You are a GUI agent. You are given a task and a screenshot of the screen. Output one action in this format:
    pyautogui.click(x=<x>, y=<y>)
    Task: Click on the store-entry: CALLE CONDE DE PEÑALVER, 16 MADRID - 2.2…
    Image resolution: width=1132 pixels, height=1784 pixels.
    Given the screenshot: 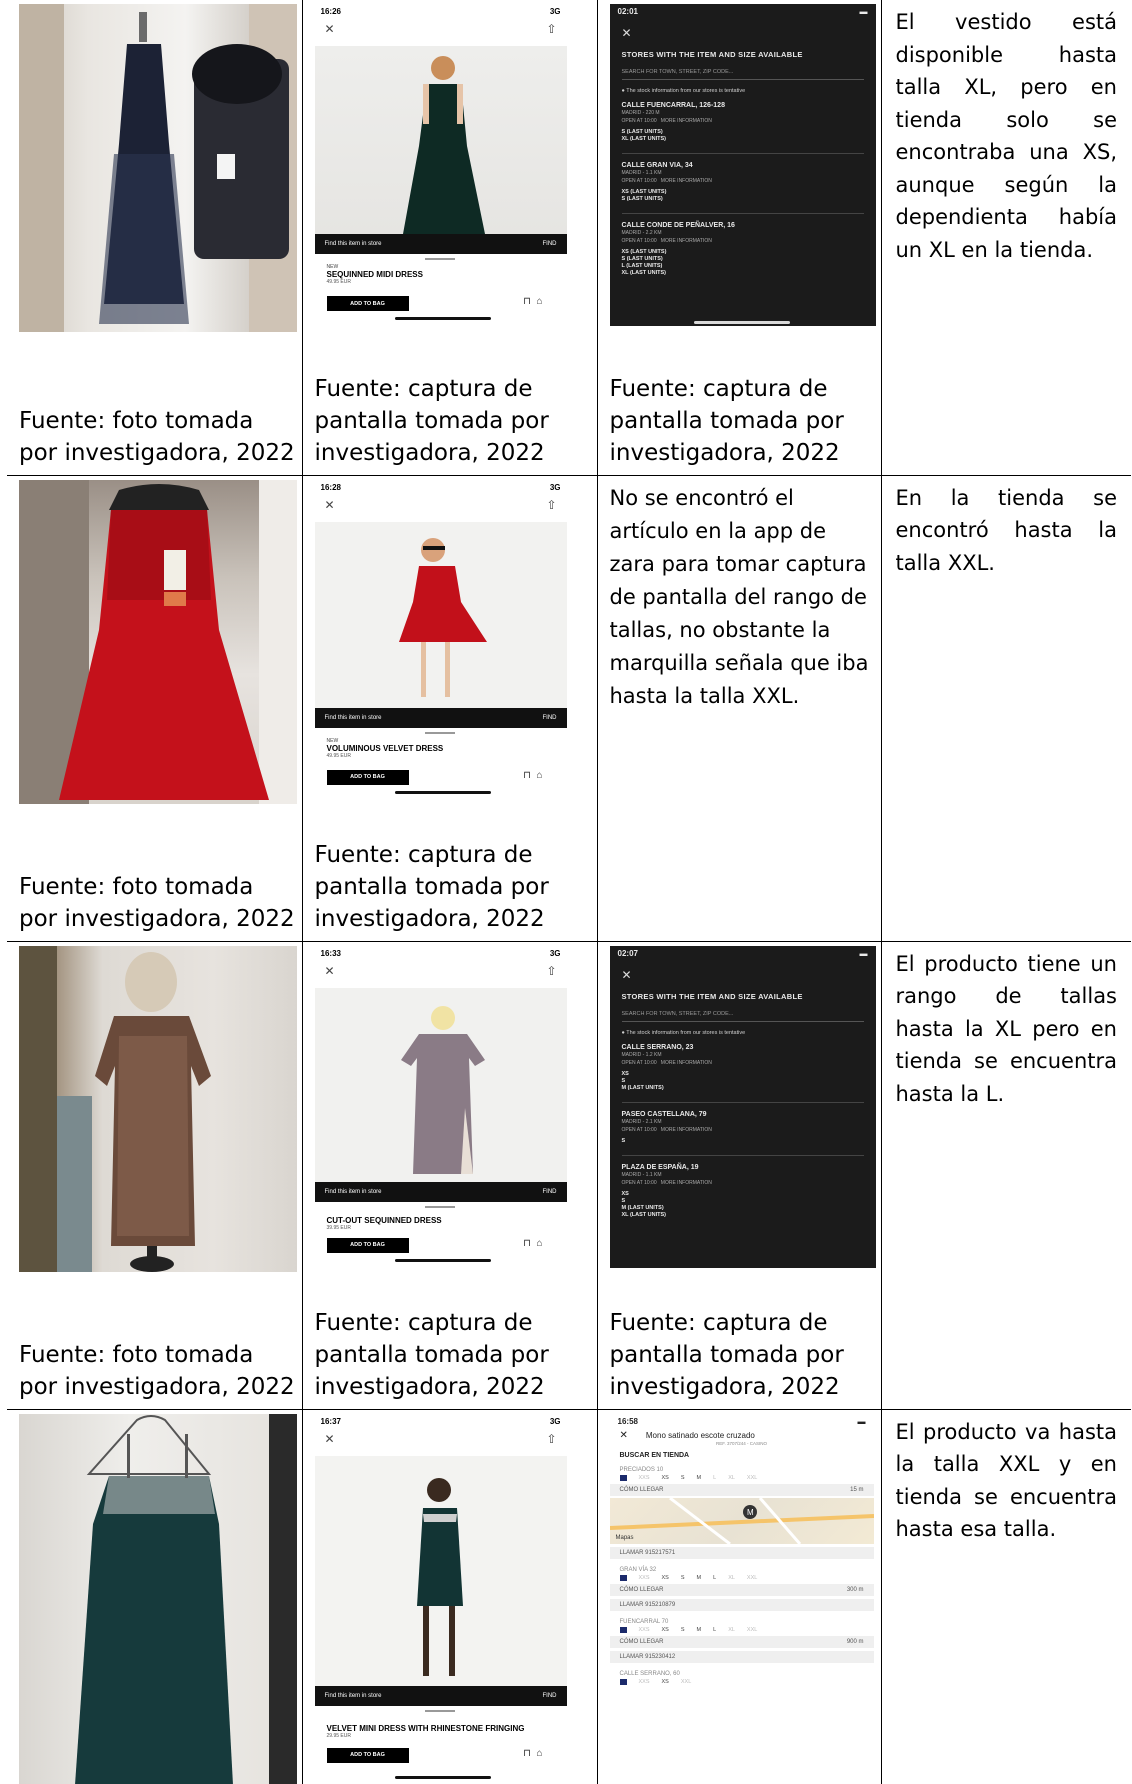 What is the action you would take?
    pyautogui.click(x=743, y=245)
    